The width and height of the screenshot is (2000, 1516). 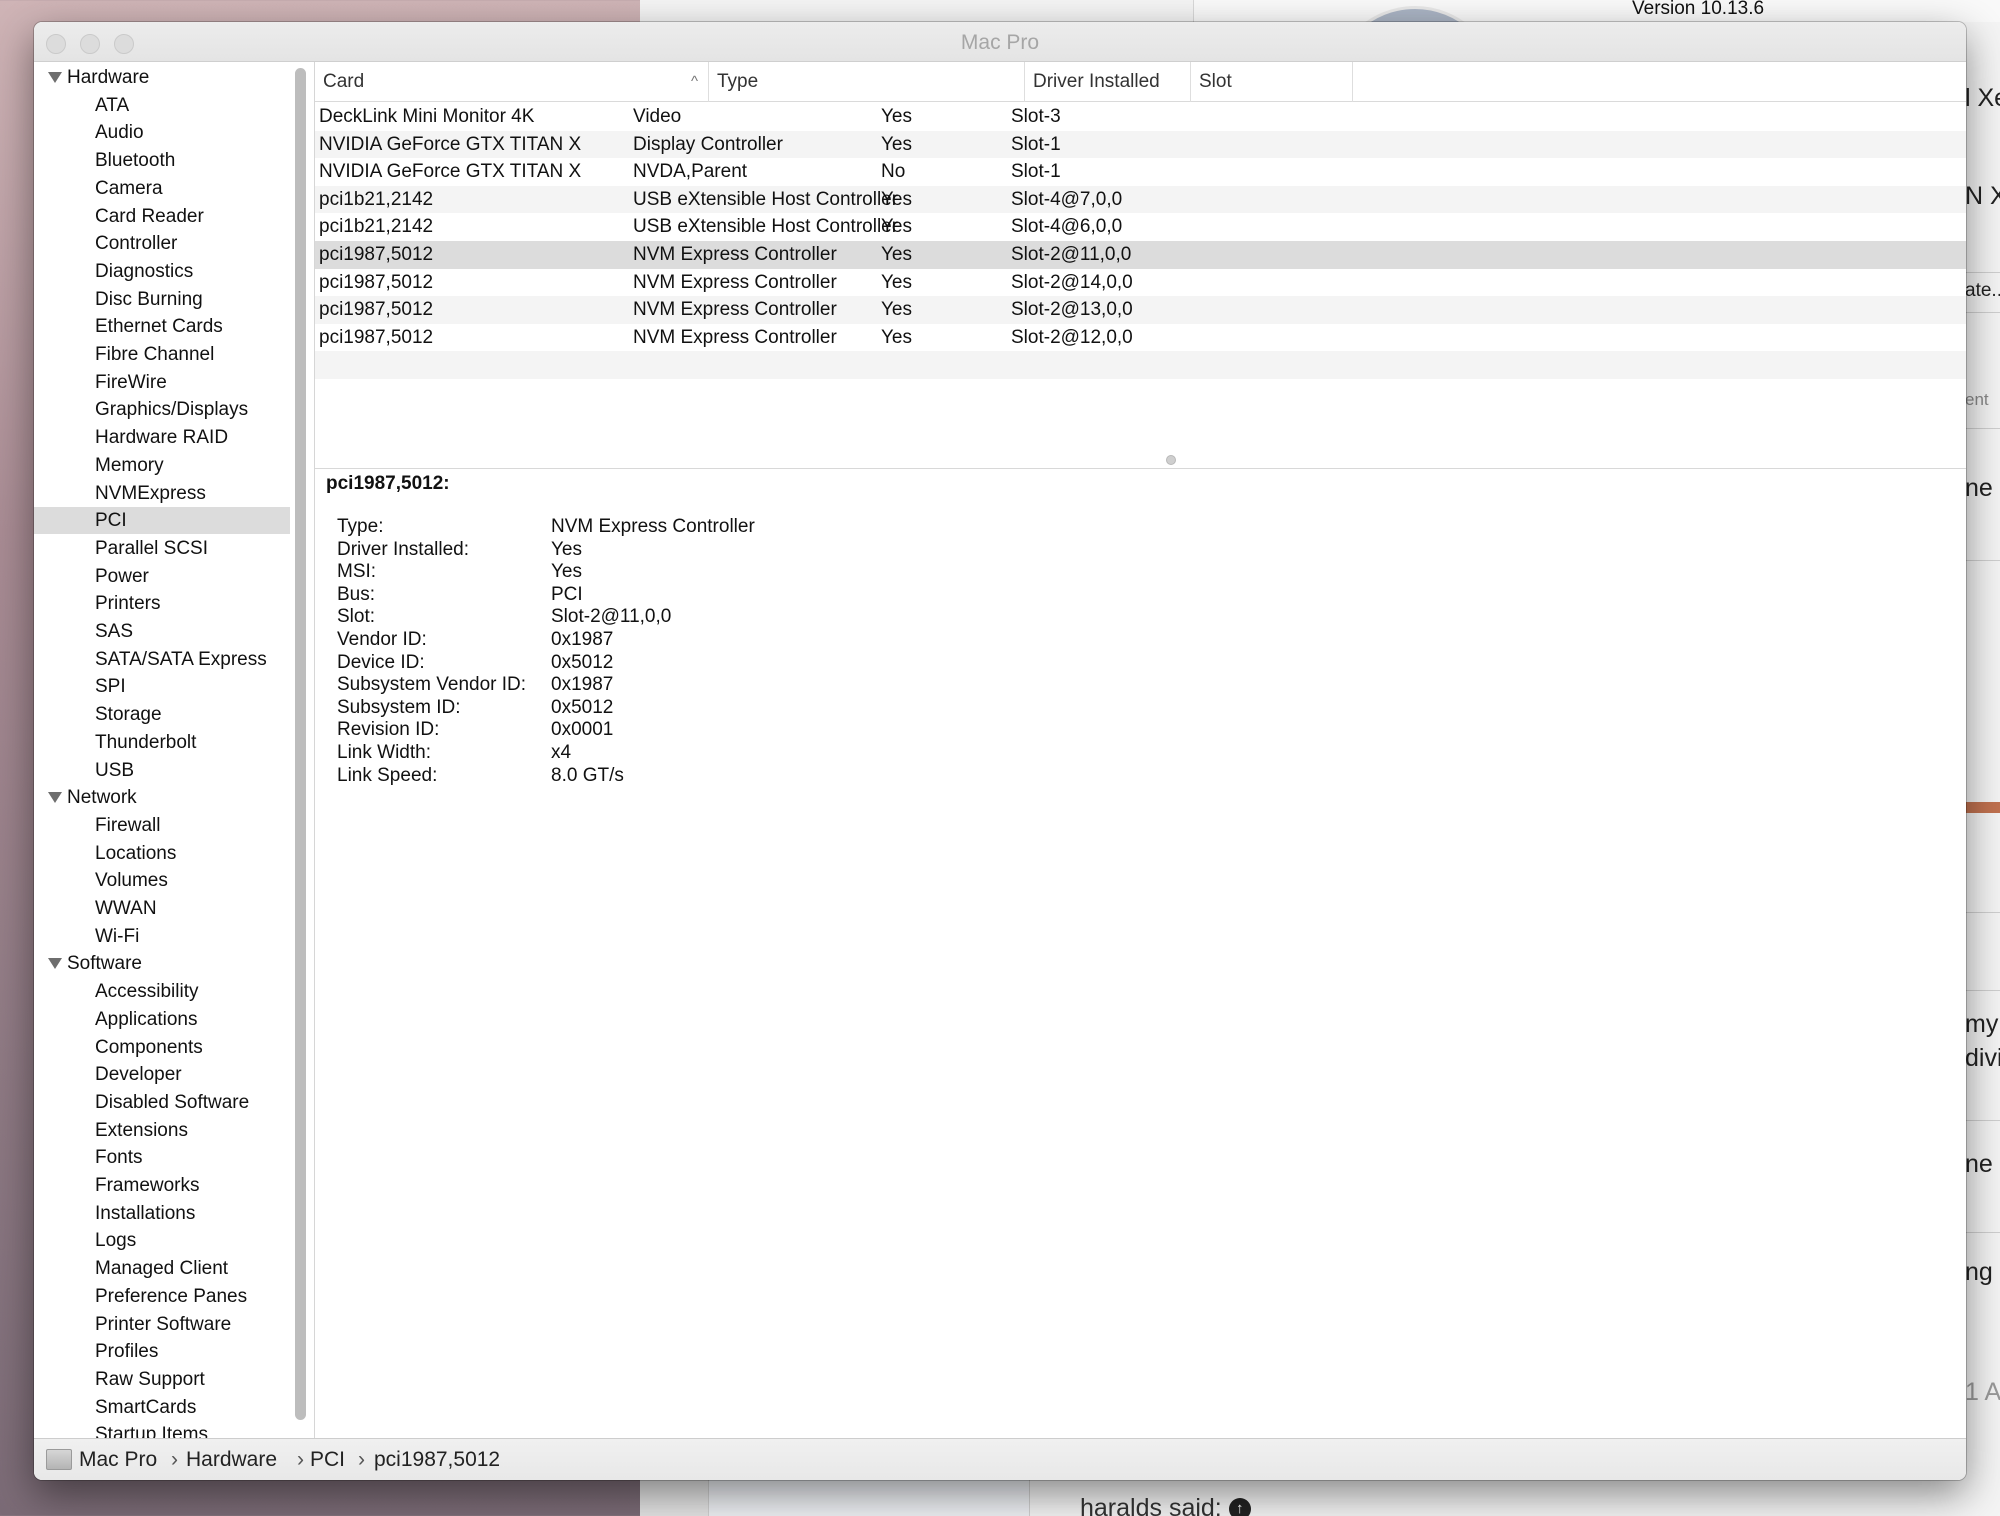 I want to click on background-divider, so click(x=1982, y=560).